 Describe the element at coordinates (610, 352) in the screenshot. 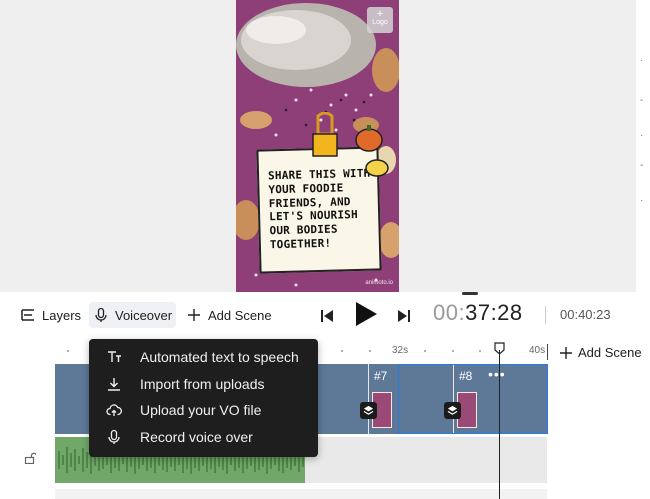

I see `timeline-add-scene-label: Add Scene` at that location.